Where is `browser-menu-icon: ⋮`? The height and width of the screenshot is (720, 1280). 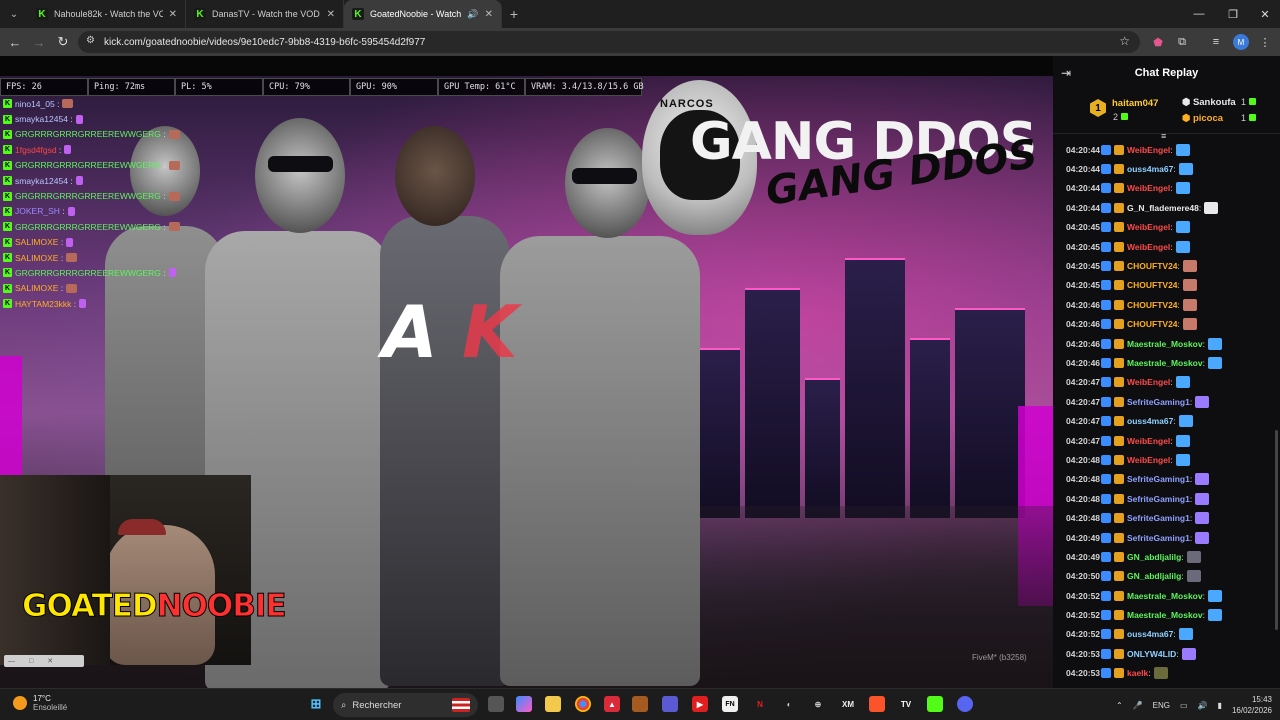
browser-menu-icon: ⋮ is located at coordinates (1265, 42).